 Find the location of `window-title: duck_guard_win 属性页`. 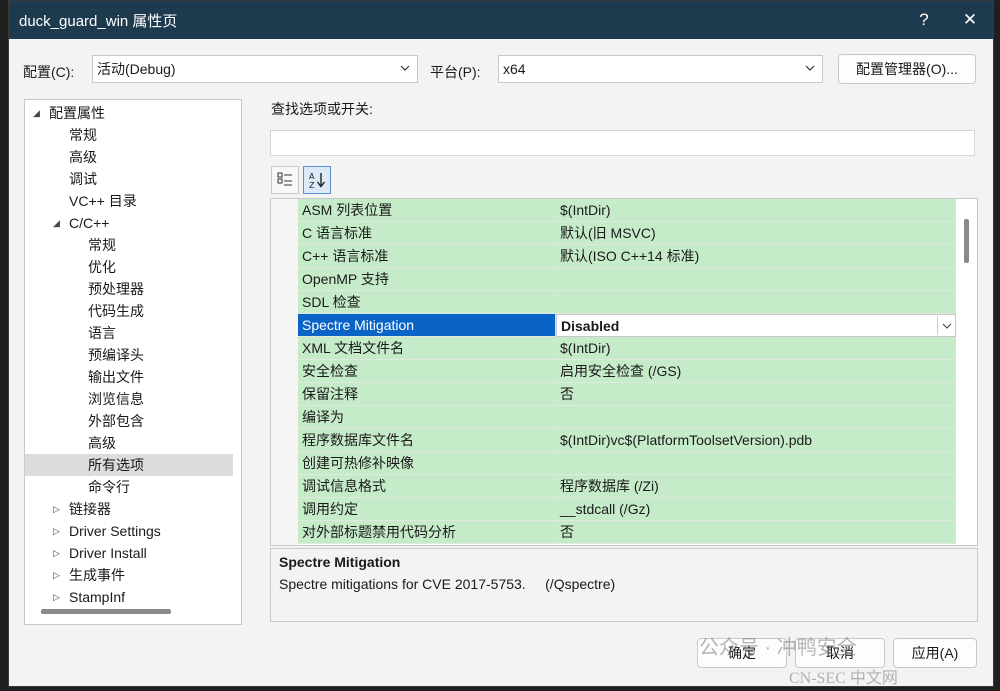

window-title: duck_guard_win 属性页 is located at coordinates (98, 21).